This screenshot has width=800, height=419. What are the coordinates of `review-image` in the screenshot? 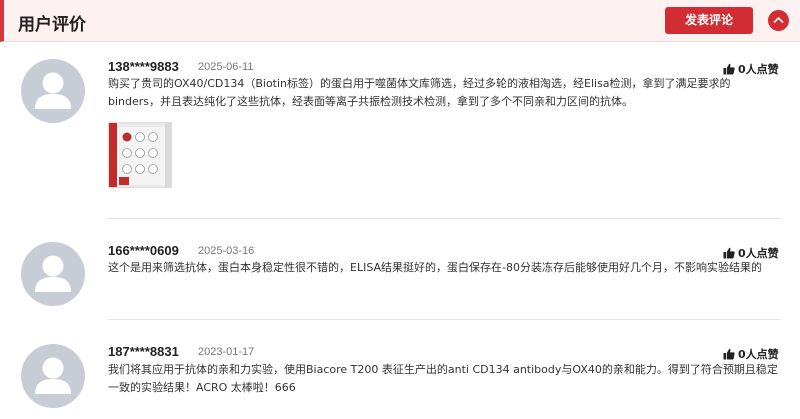 It's located at (140, 155).